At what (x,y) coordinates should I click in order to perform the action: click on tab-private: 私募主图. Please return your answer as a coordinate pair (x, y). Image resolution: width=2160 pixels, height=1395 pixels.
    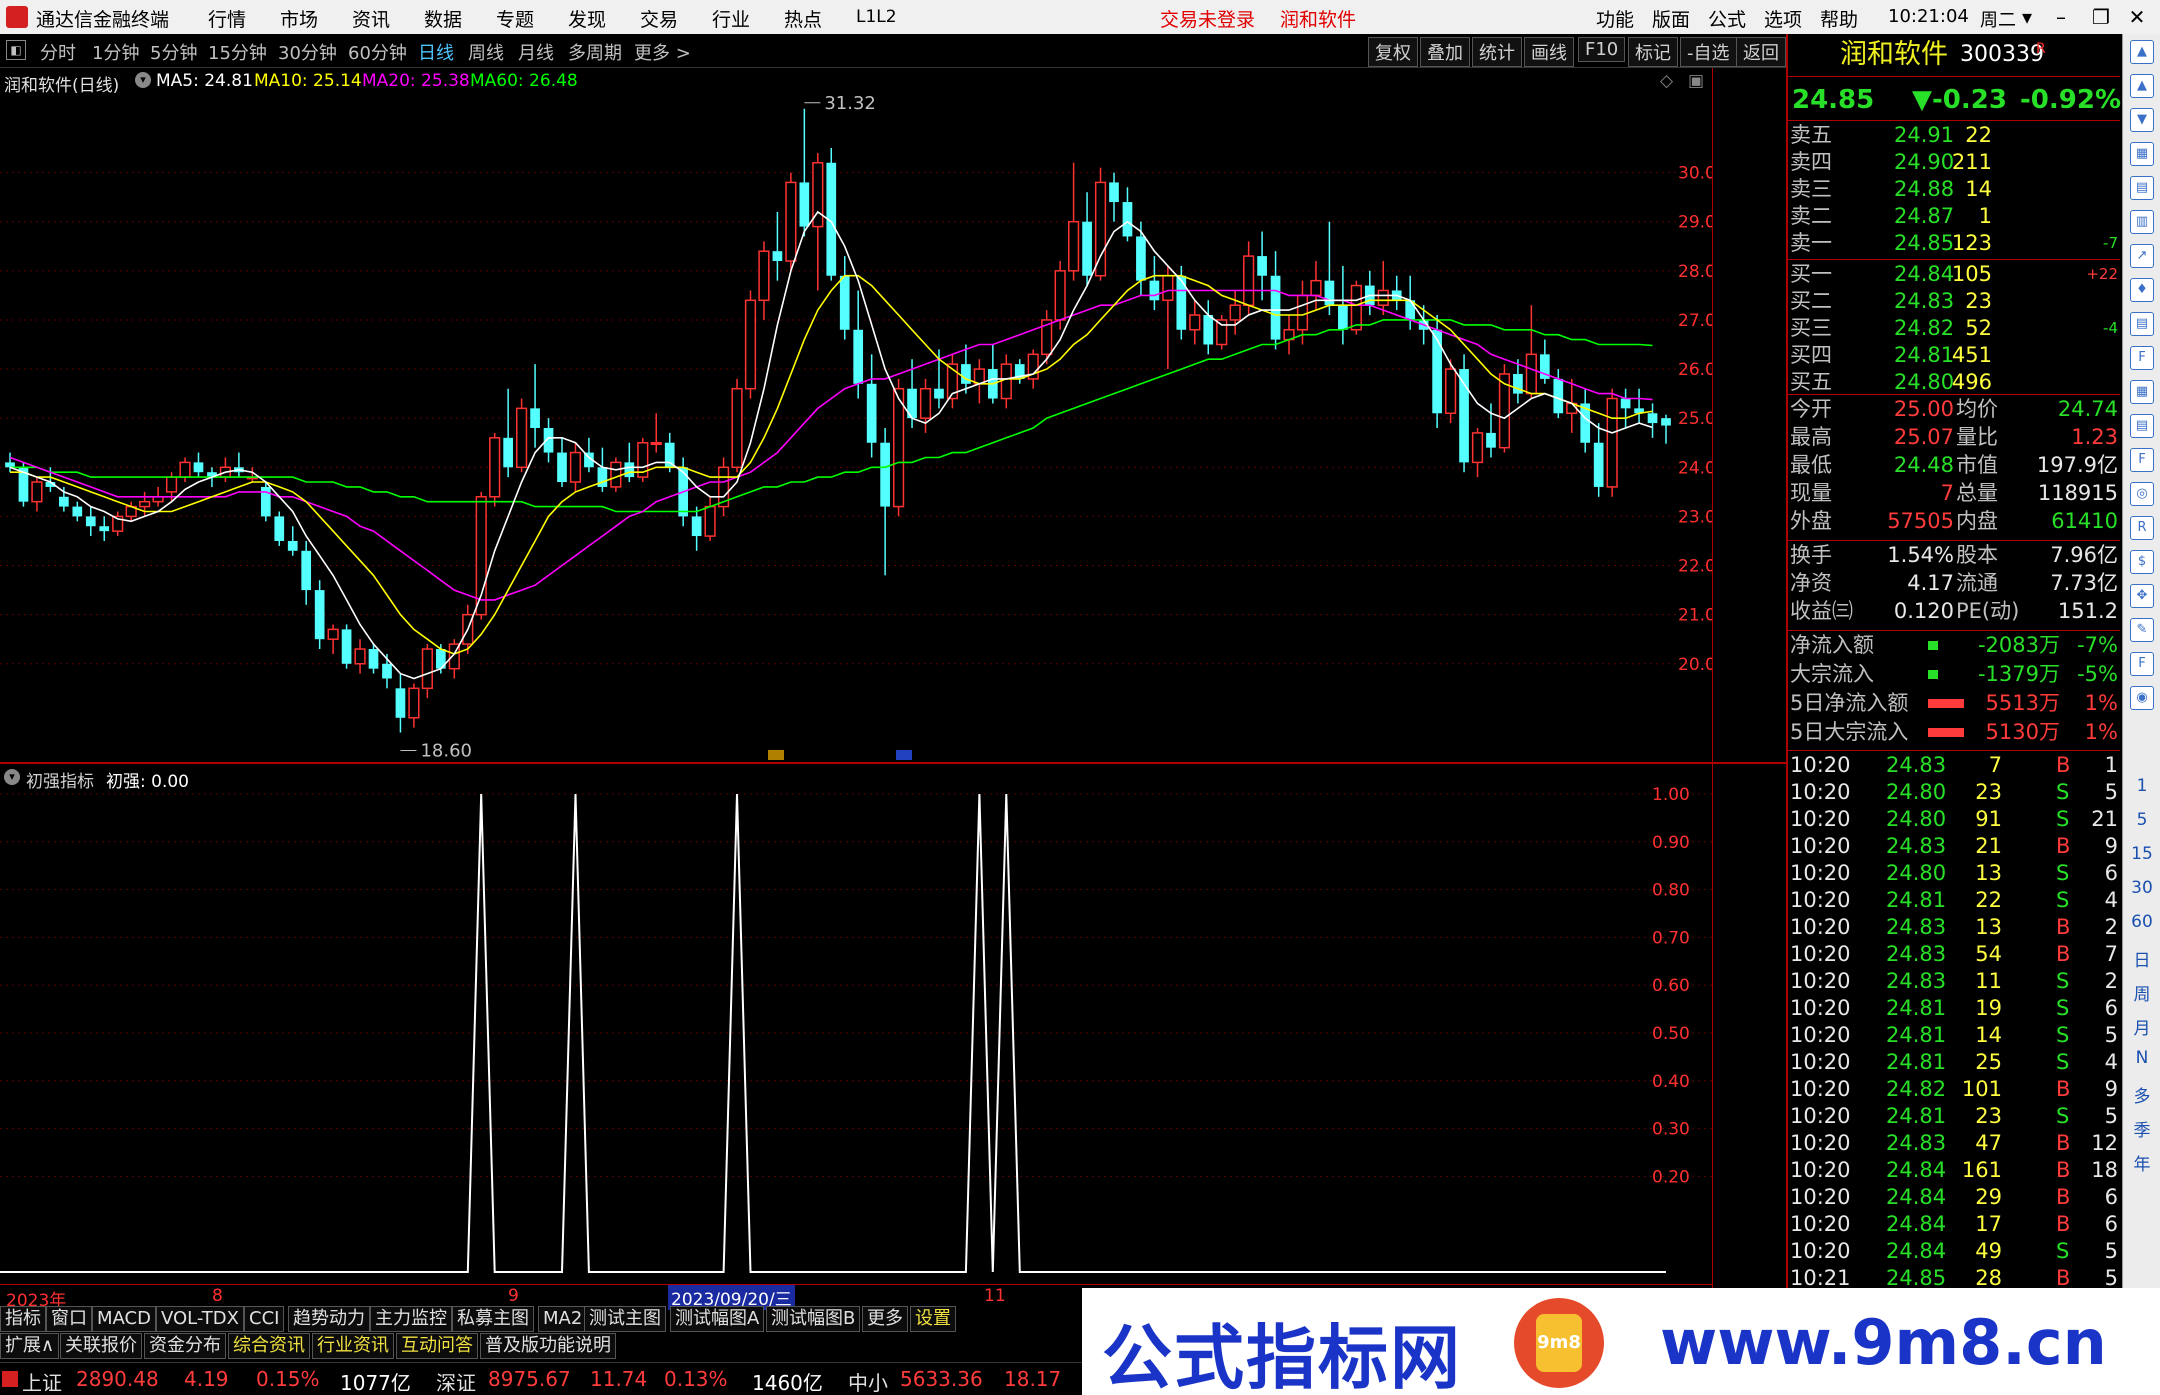
    Looking at the image, I should click on (493, 1319).